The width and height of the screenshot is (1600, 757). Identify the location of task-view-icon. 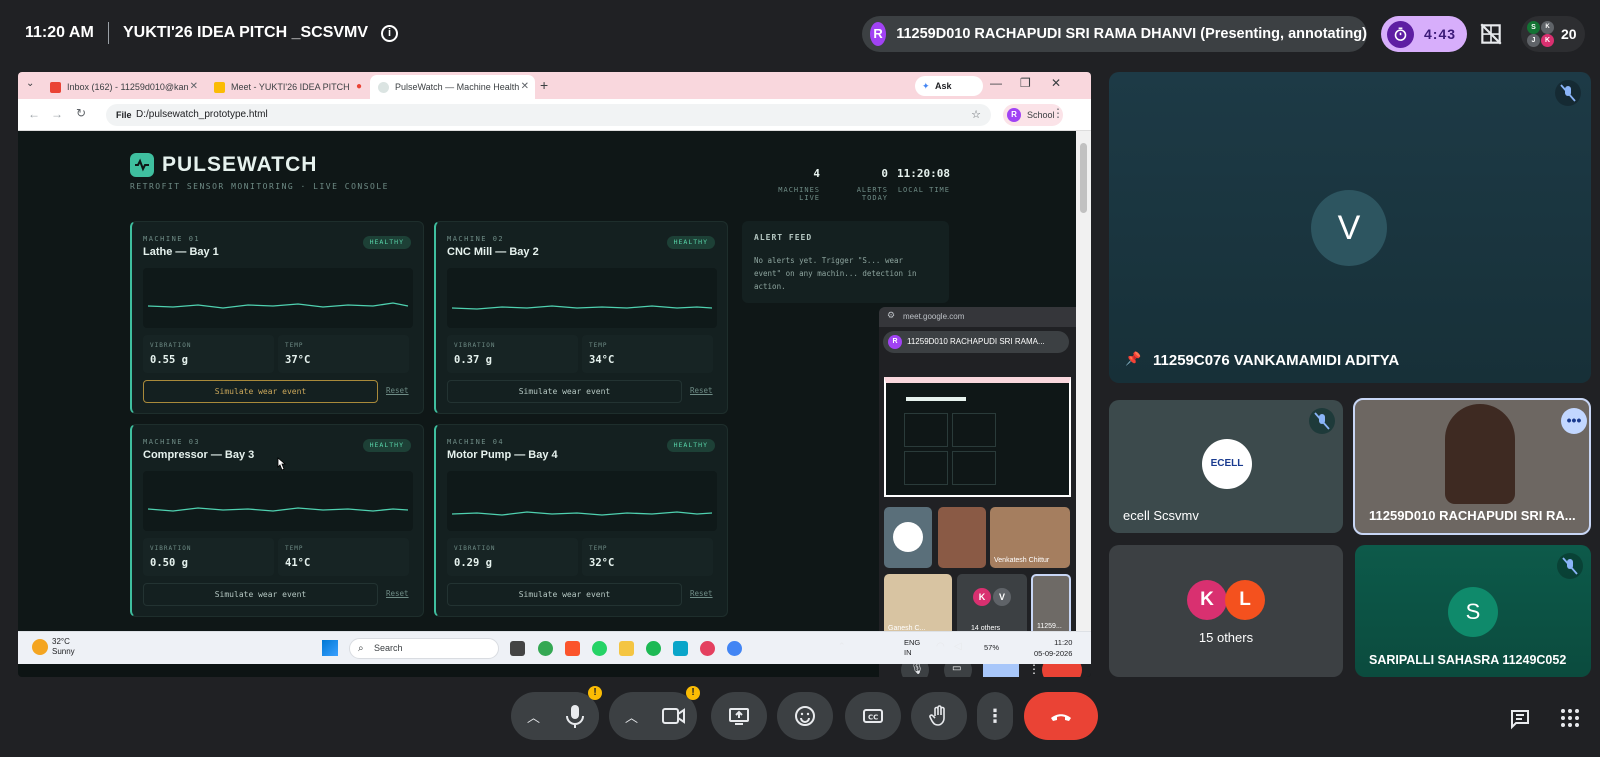
(517, 648).